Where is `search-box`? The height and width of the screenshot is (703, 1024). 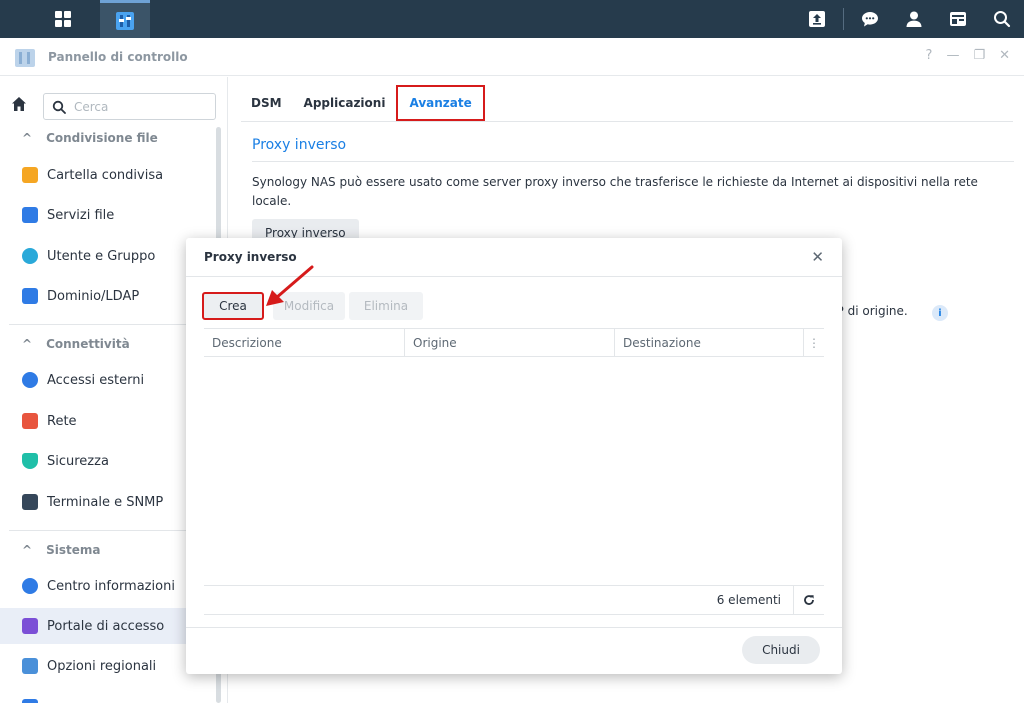
search-box is located at coordinates (129, 106).